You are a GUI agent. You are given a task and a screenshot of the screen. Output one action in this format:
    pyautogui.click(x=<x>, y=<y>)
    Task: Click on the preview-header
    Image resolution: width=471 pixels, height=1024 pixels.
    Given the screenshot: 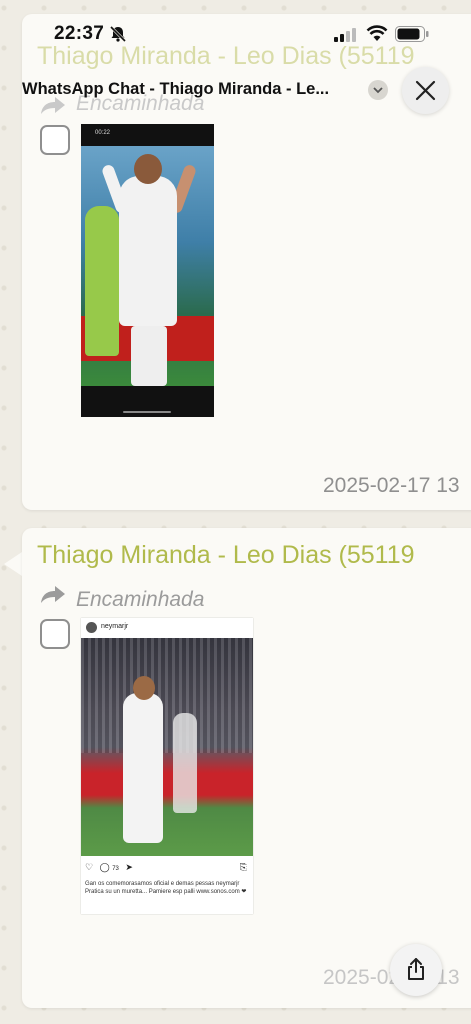 What is the action you would take?
    pyautogui.click(x=235, y=90)
    